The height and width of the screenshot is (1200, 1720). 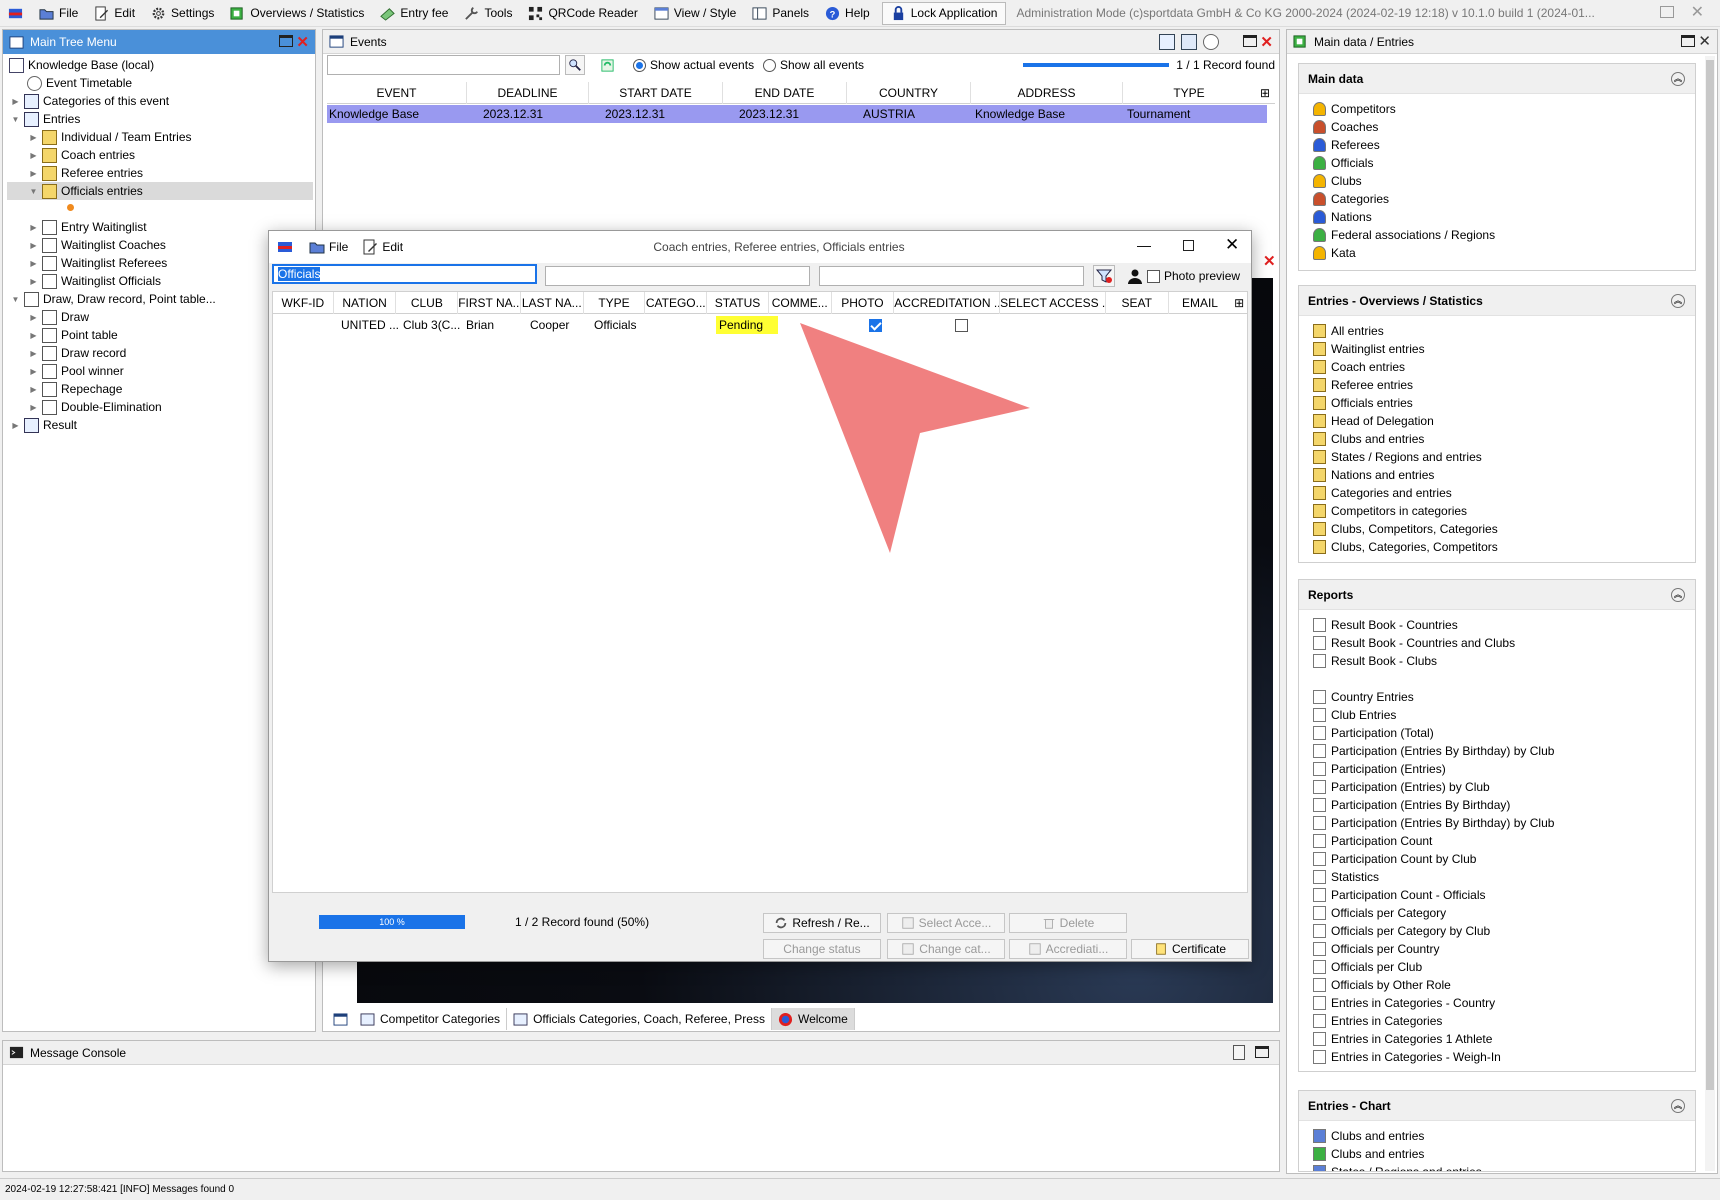 What do you see at coordinates (1497, 403) in the screenshot?
I see `list-item: Officials entries` at bounding box center [1497, 403].